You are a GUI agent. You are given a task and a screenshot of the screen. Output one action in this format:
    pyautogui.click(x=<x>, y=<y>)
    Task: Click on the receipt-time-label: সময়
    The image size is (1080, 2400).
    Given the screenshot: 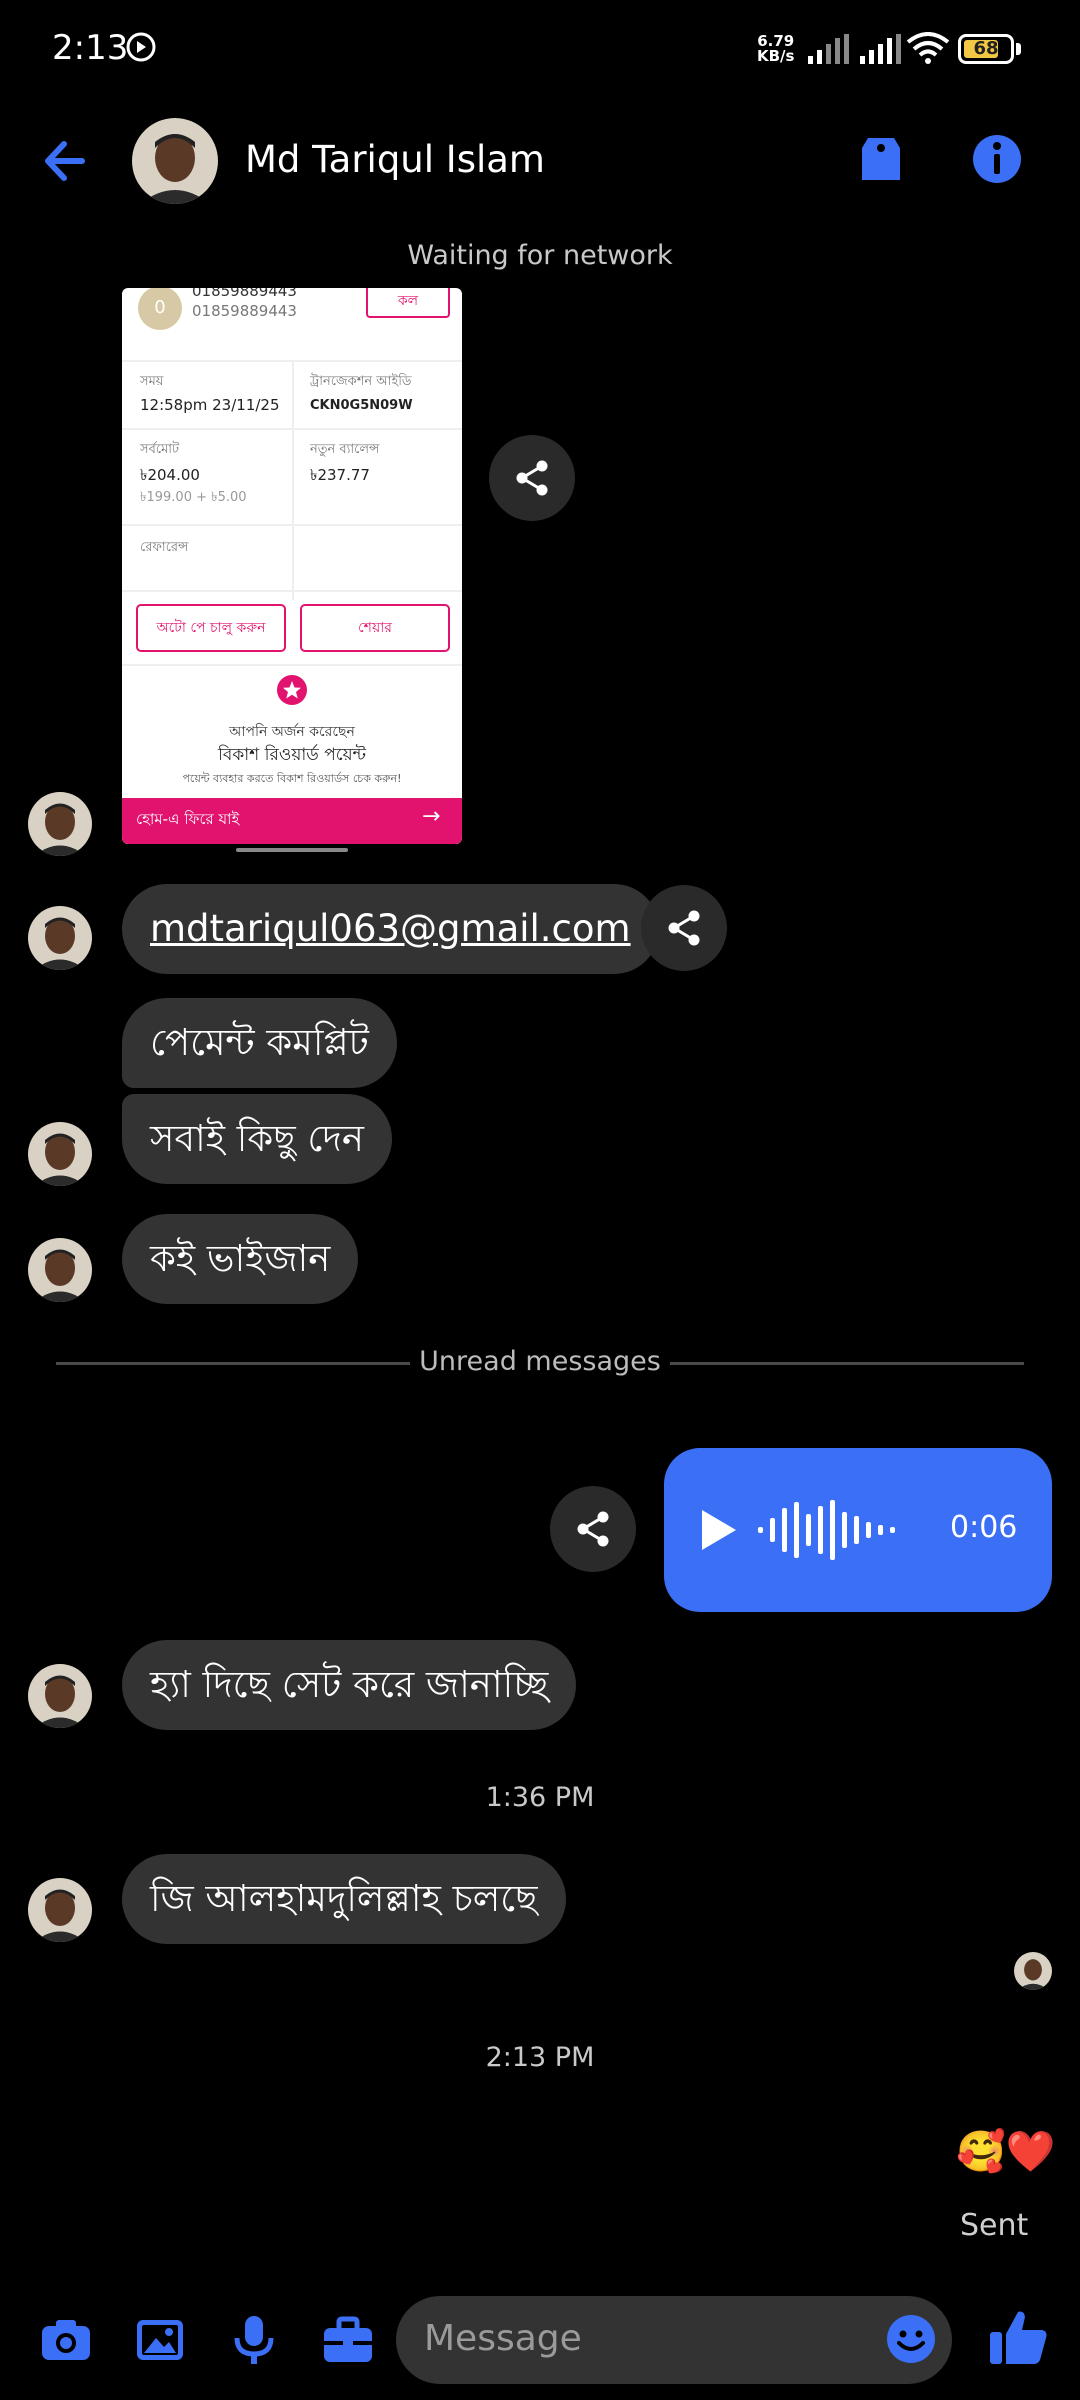 What is the action you would take?
    pyautogui.click(x=152, y=381)
    